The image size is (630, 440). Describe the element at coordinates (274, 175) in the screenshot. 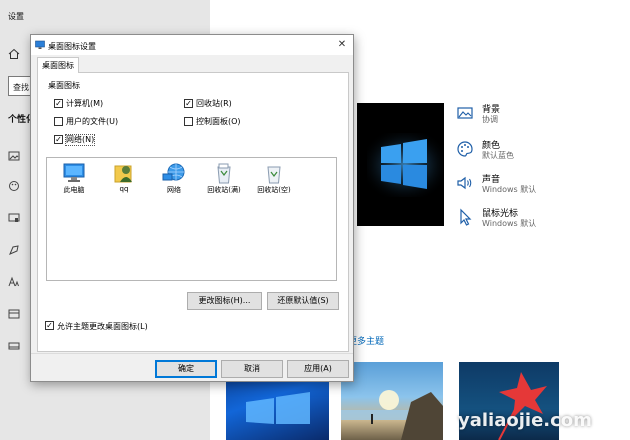

I see `recycle-bin-empty-icon` at that location.